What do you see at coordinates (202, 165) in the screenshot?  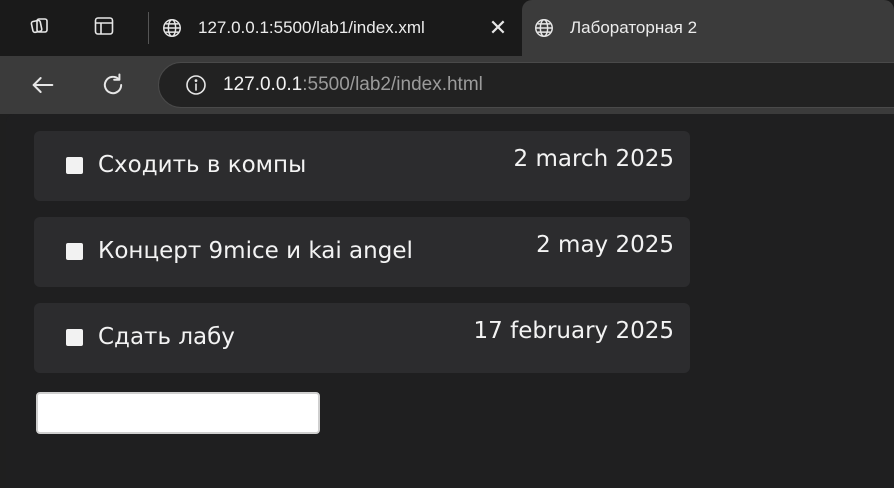 I see `task-label: Сходить в компы` at bounding box center [202, 165].